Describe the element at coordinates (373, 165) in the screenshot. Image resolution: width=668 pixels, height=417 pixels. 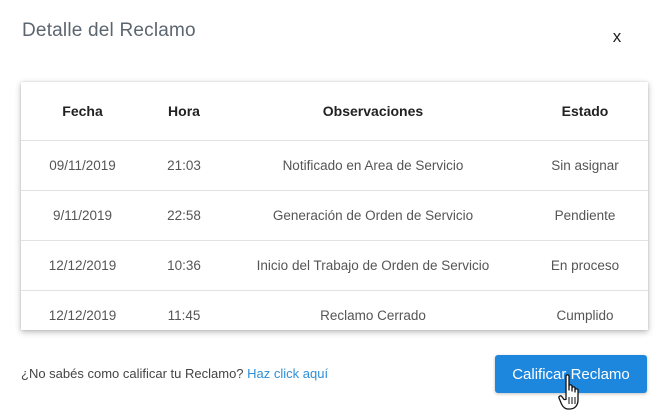
I see `cell-observaciones: Notificado en Area de Servicio` at that location.